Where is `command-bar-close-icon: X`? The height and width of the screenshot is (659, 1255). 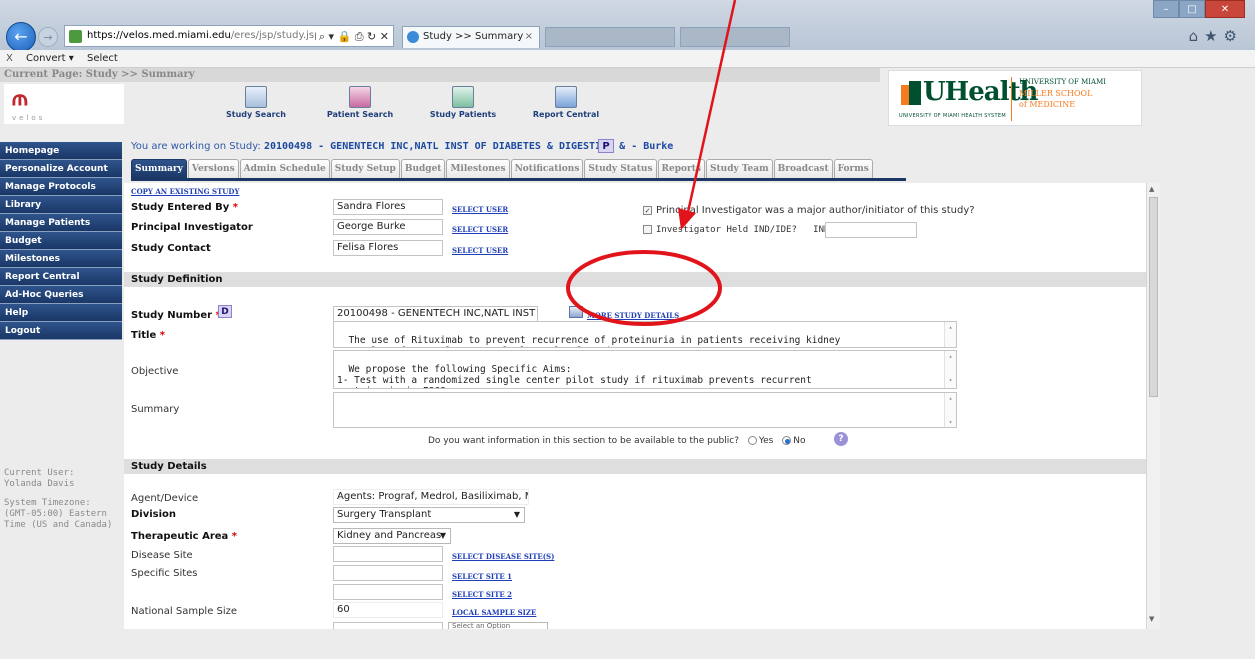 command-bar-close-icon: X is located at coordinates (9, 58).